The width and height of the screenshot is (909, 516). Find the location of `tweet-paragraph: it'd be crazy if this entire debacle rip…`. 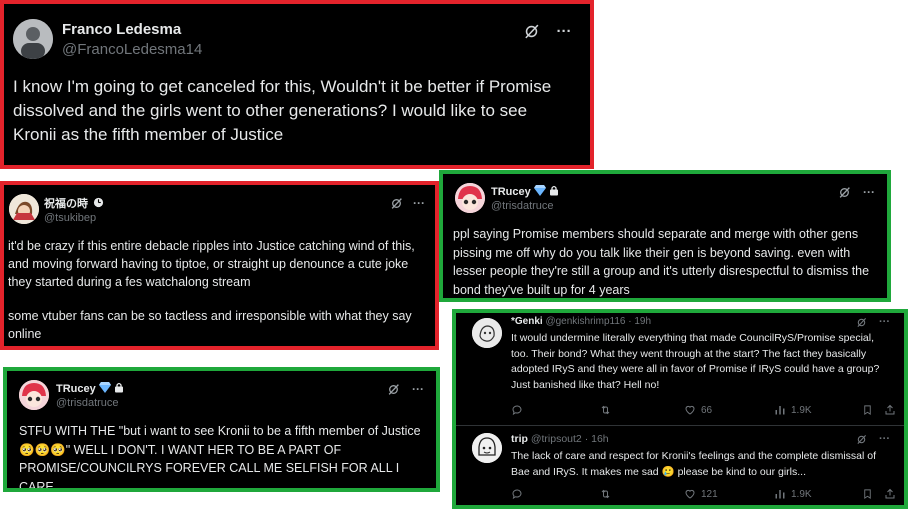

tweet-paragraph: it'd be crazy if this entire debacle rip… is located at coordinates (211, 264).